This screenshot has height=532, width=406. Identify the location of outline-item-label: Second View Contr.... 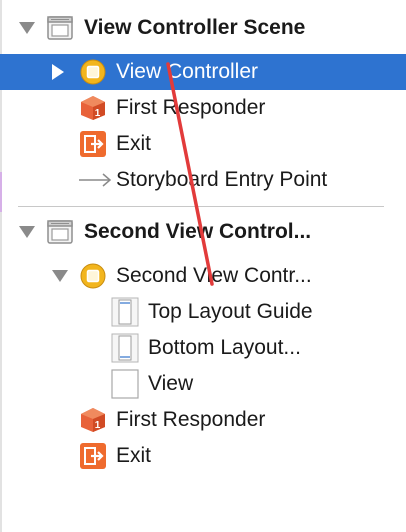
(214, 275).